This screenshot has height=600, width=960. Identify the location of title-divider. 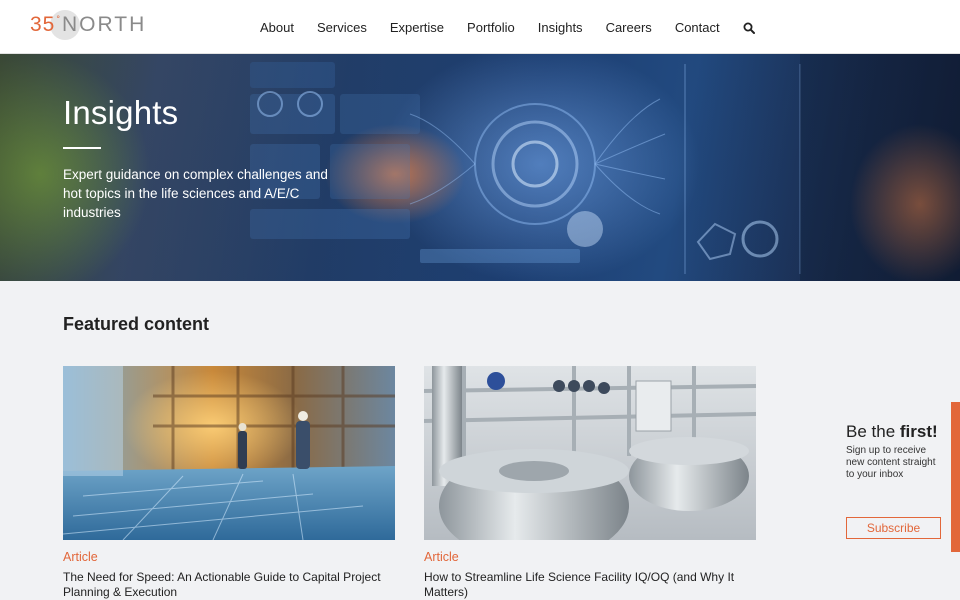
(82, 148).